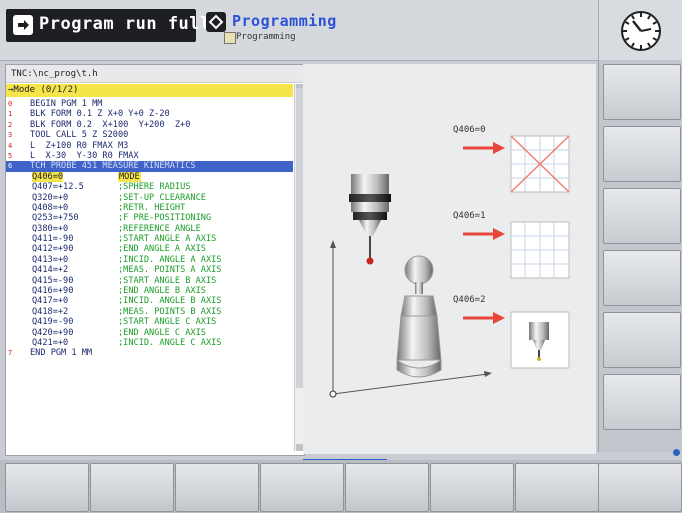  Describe the element at coordinates (149, 135) in the screenshot. I see `program-line: 3 TOOL CALL 5 Z S2000` at that location.